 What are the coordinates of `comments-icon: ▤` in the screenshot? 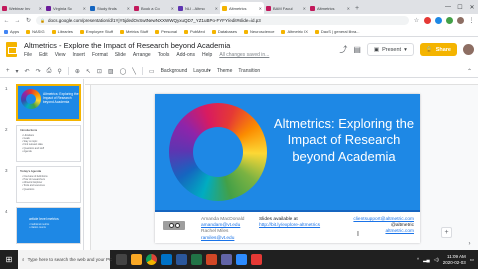 It's located at (357, 49).